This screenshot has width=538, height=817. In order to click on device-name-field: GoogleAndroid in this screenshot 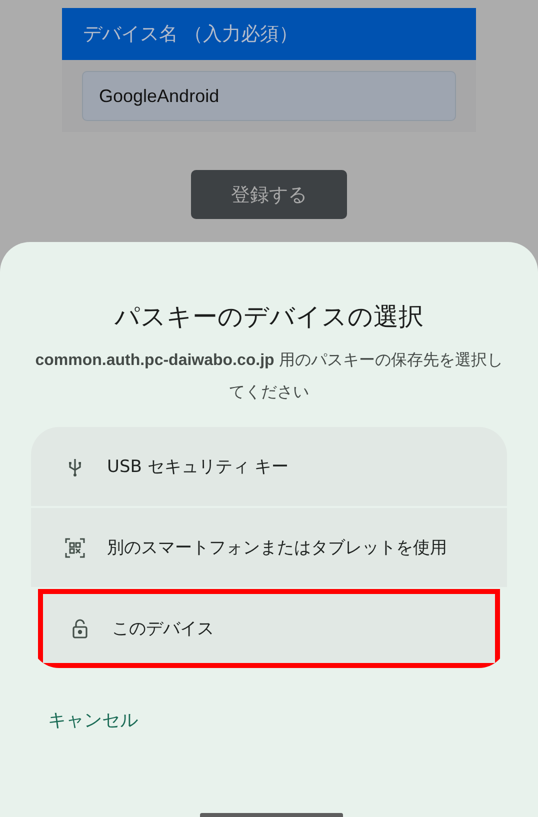, I will do `click(269, 96)`.